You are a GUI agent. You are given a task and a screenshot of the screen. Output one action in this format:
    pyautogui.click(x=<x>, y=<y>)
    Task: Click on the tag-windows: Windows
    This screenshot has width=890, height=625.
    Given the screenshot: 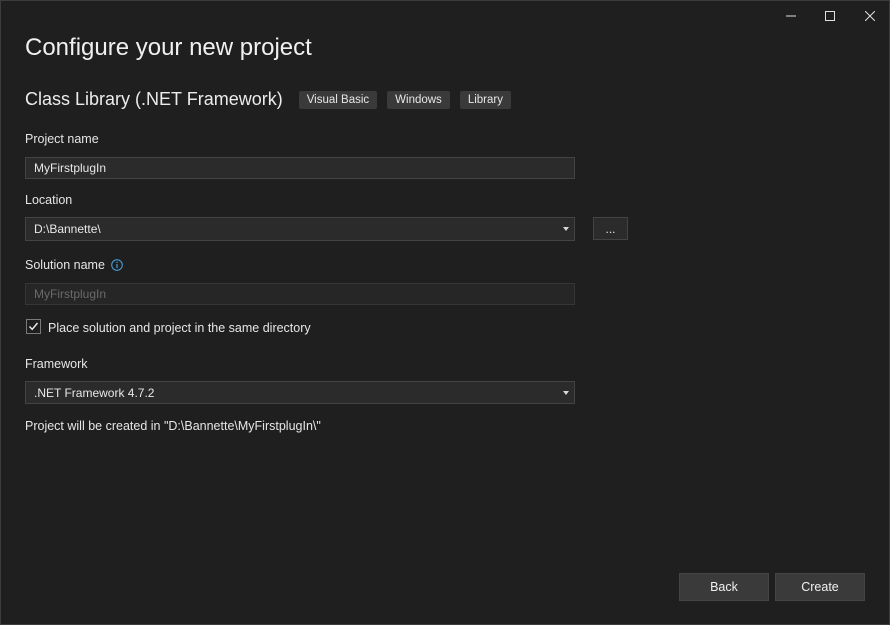 What is the action you would take?
    pyautogui.click(x=418, y=99)
    